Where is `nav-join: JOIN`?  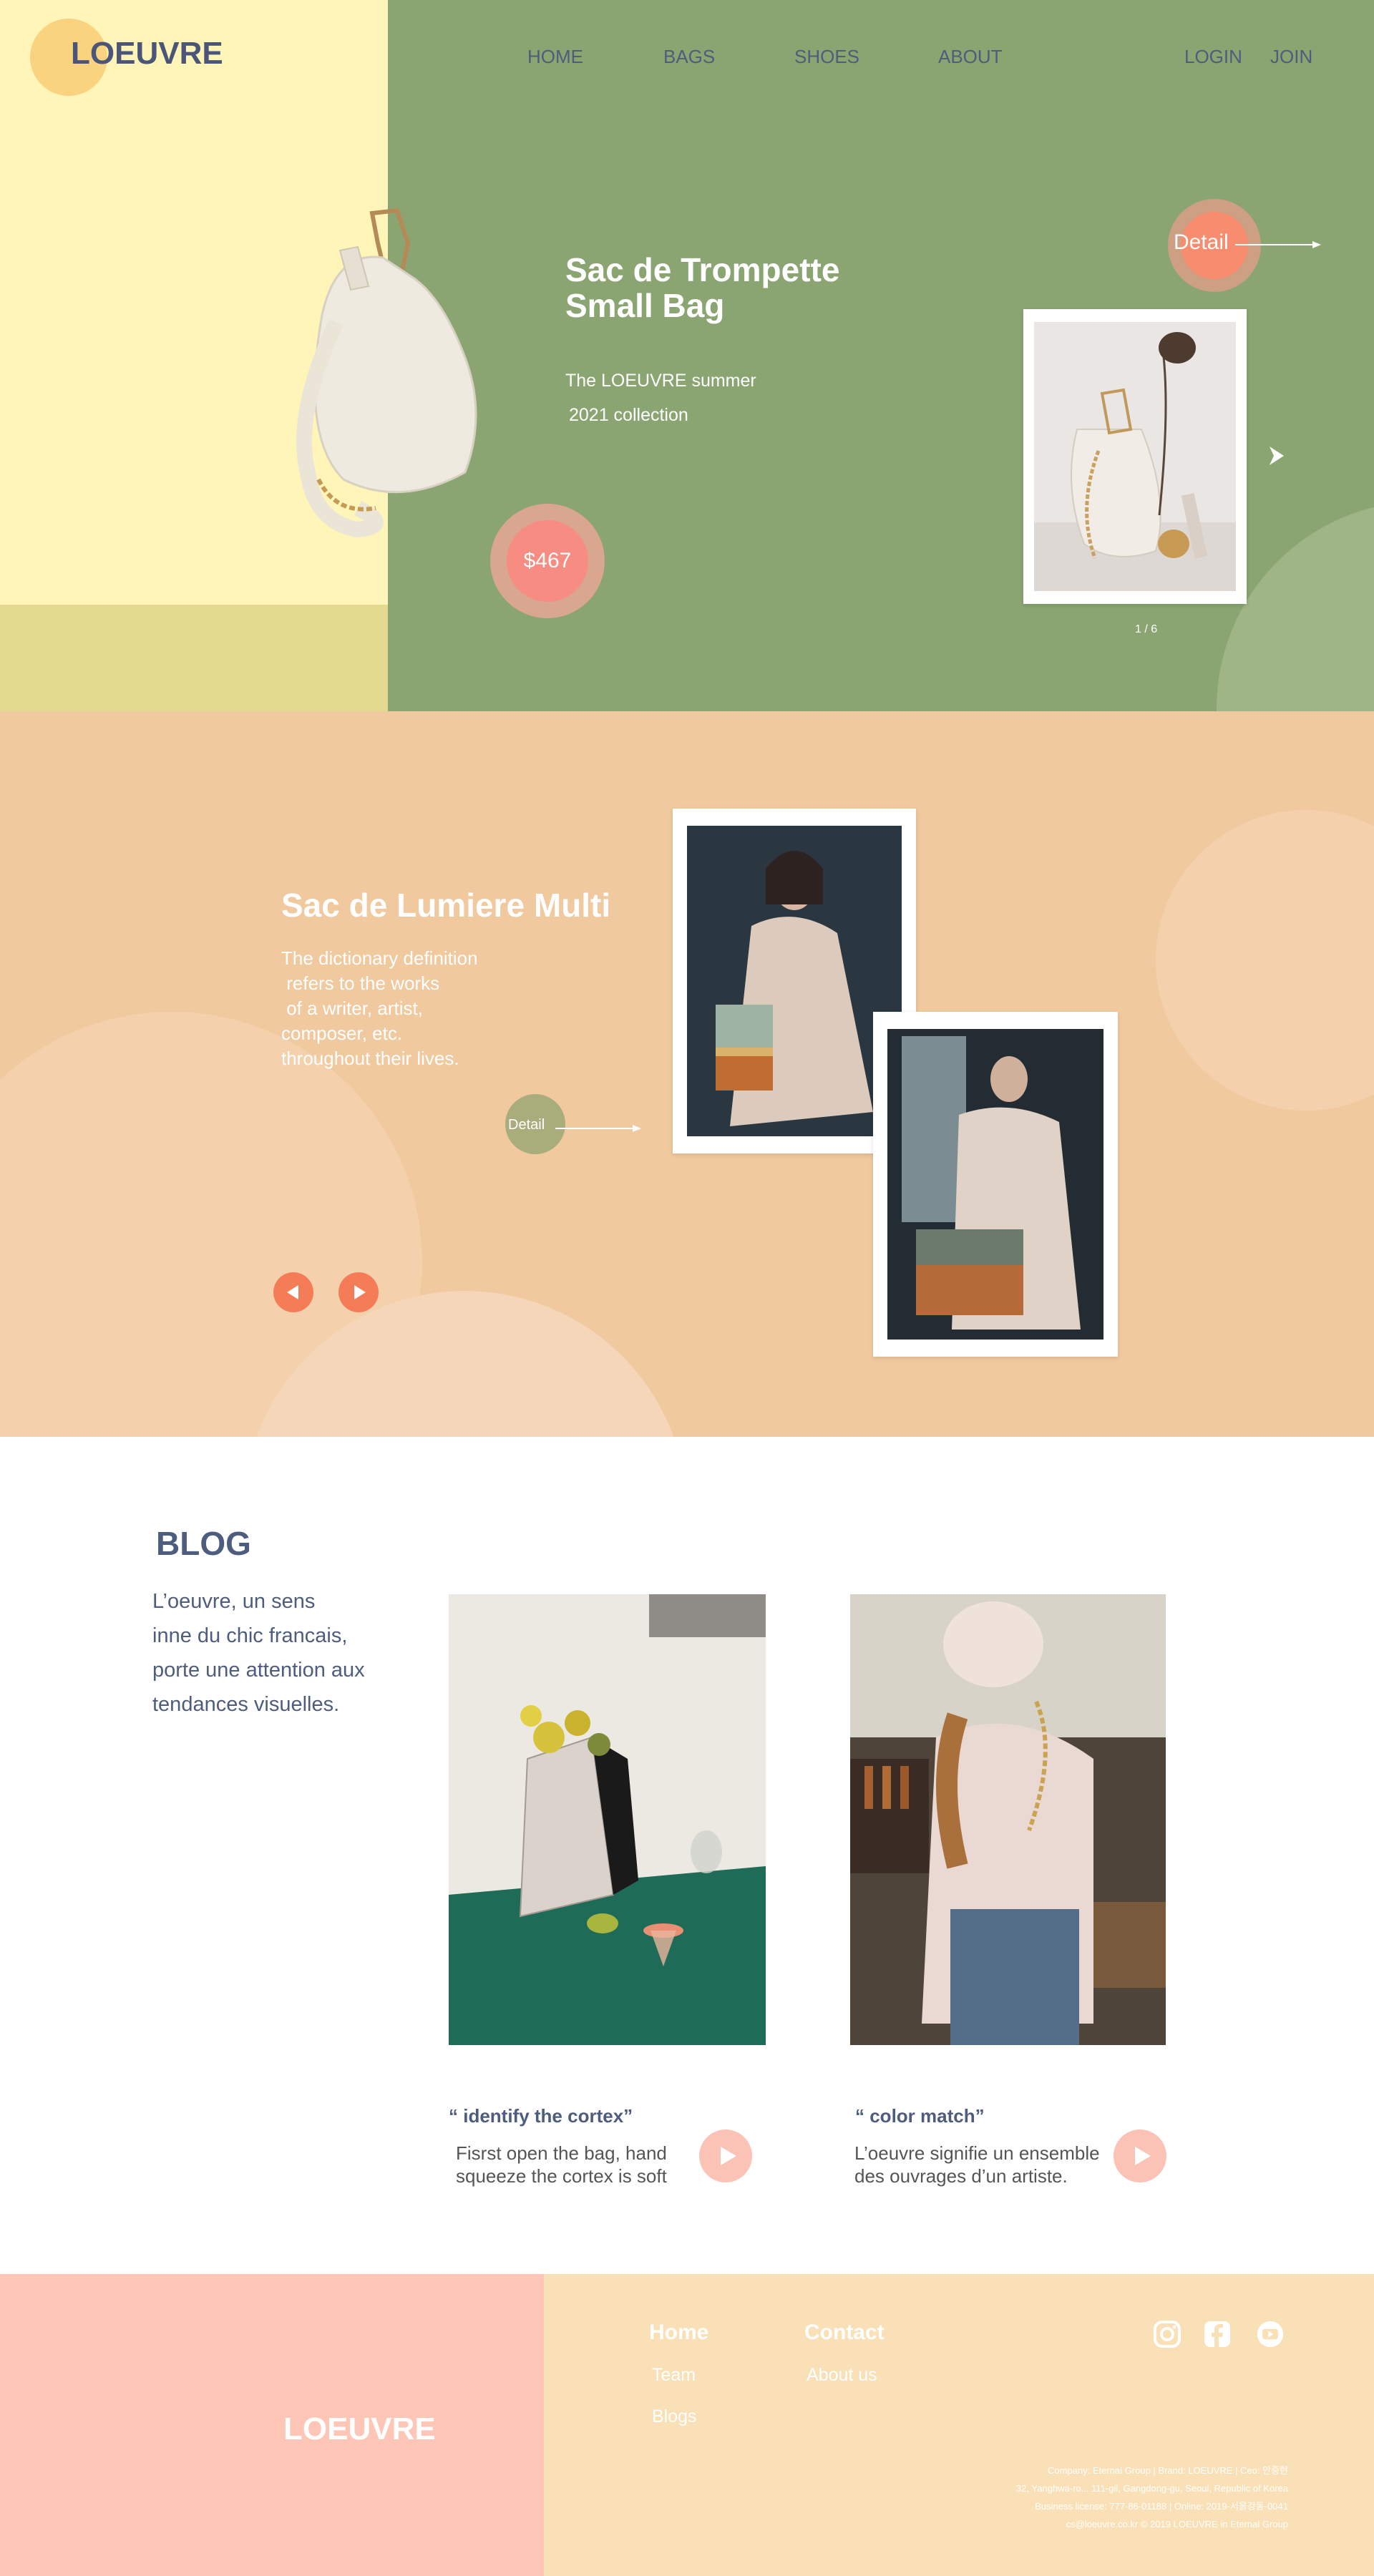 nav-join: JOIN is located at coordinates (1291, 57).